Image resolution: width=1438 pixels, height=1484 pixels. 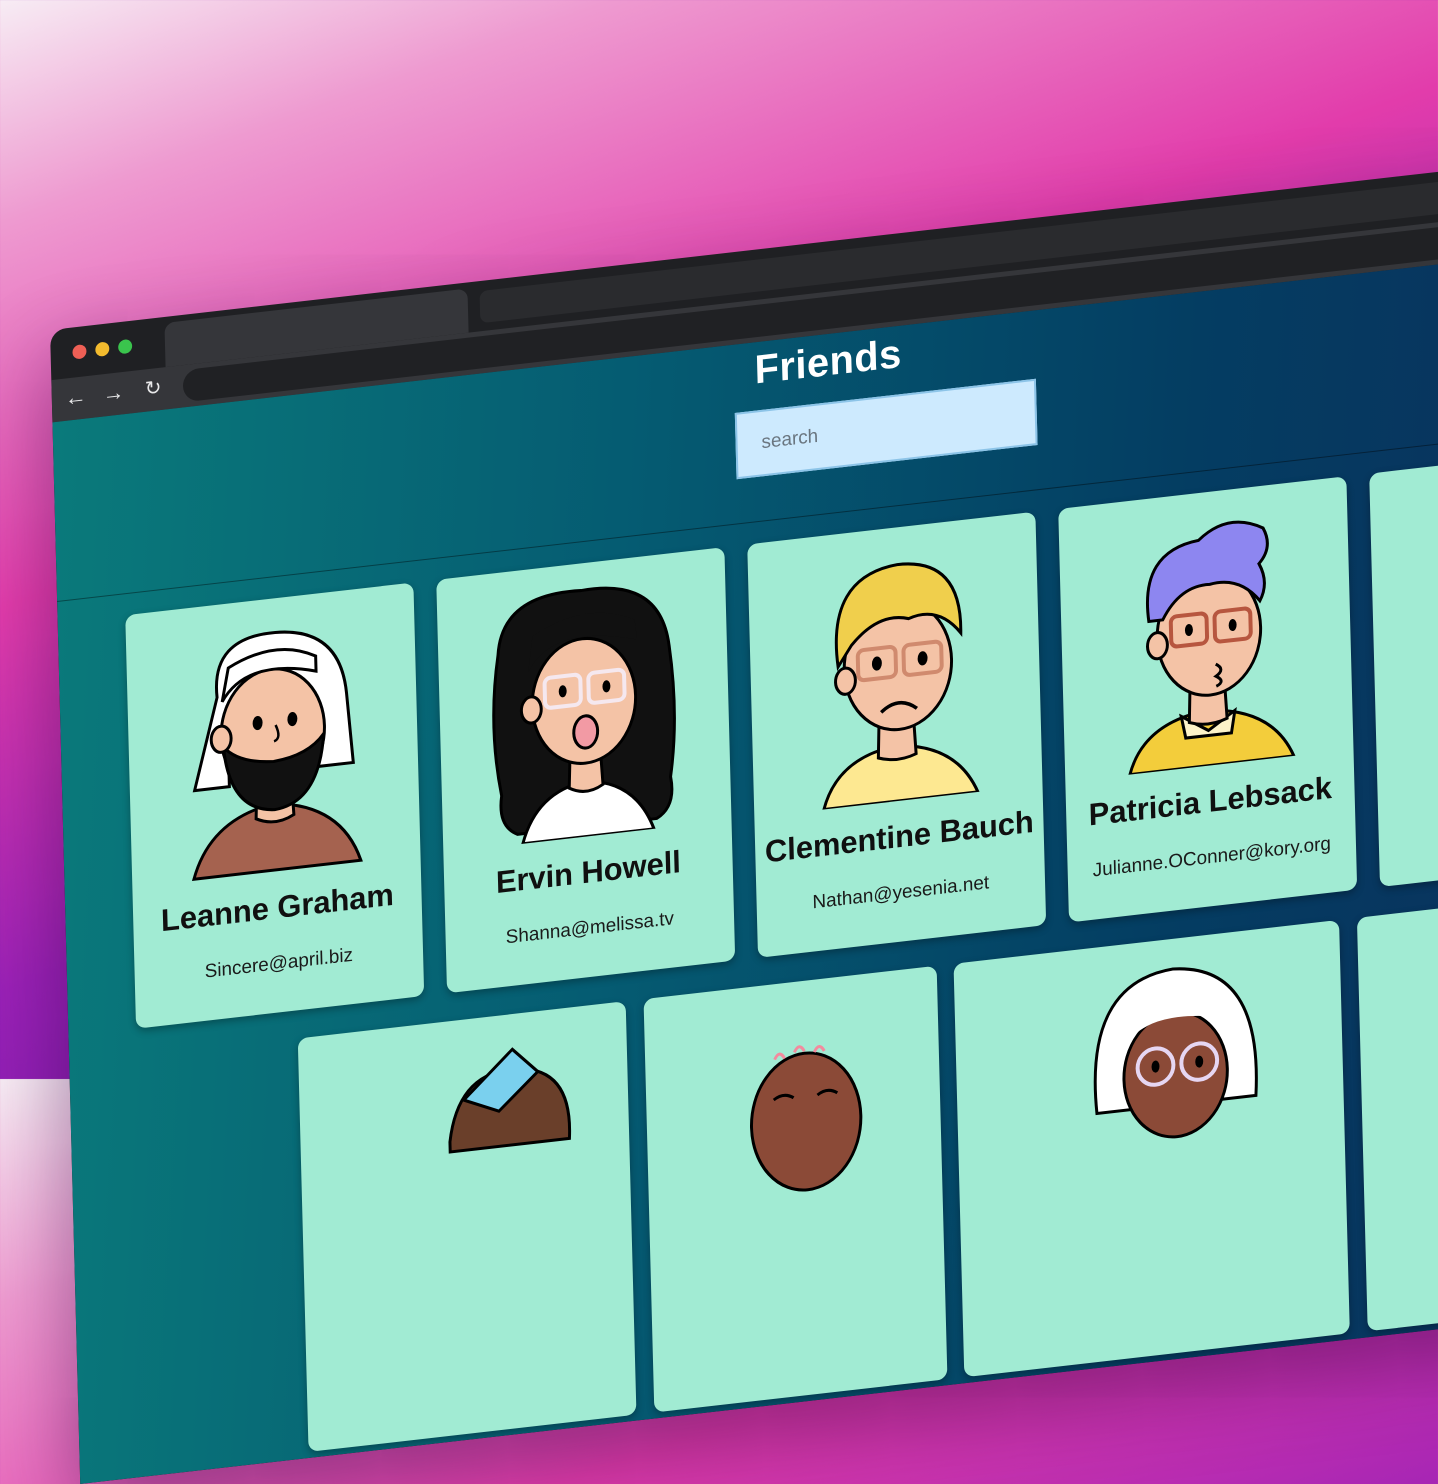 What do you see at coordinates (899, 836) in the screenshot?
I see `friend-name: Clementine Bauch` at bounding box center [899, 836].